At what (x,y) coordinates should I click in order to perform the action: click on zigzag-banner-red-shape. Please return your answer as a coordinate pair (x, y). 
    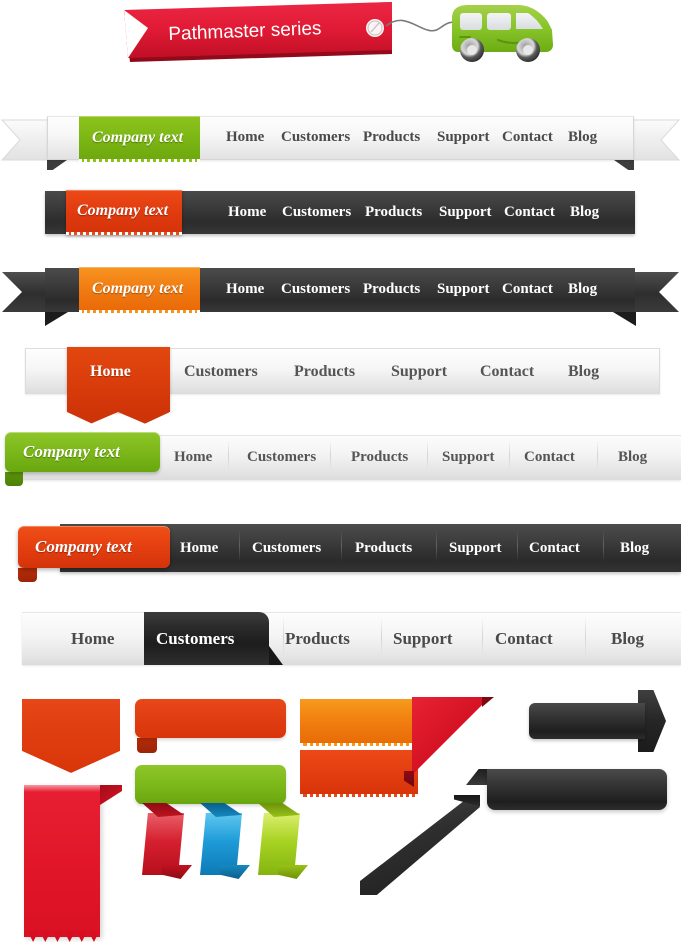
    Looking at the image, I should click on (62, 861).